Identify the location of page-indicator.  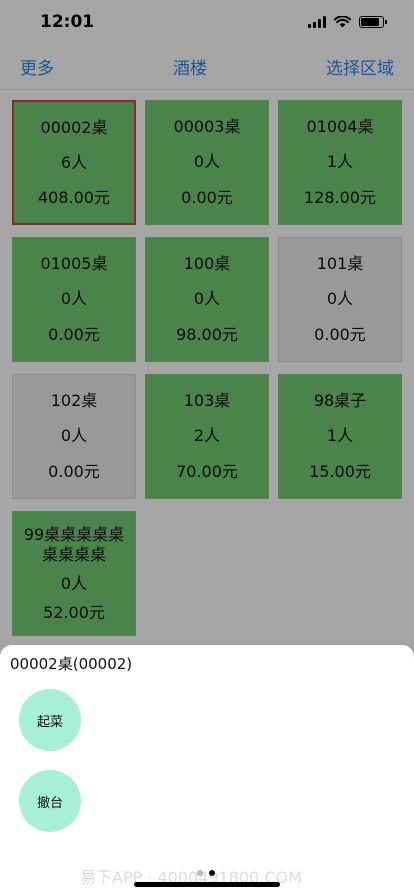
(206, 873).